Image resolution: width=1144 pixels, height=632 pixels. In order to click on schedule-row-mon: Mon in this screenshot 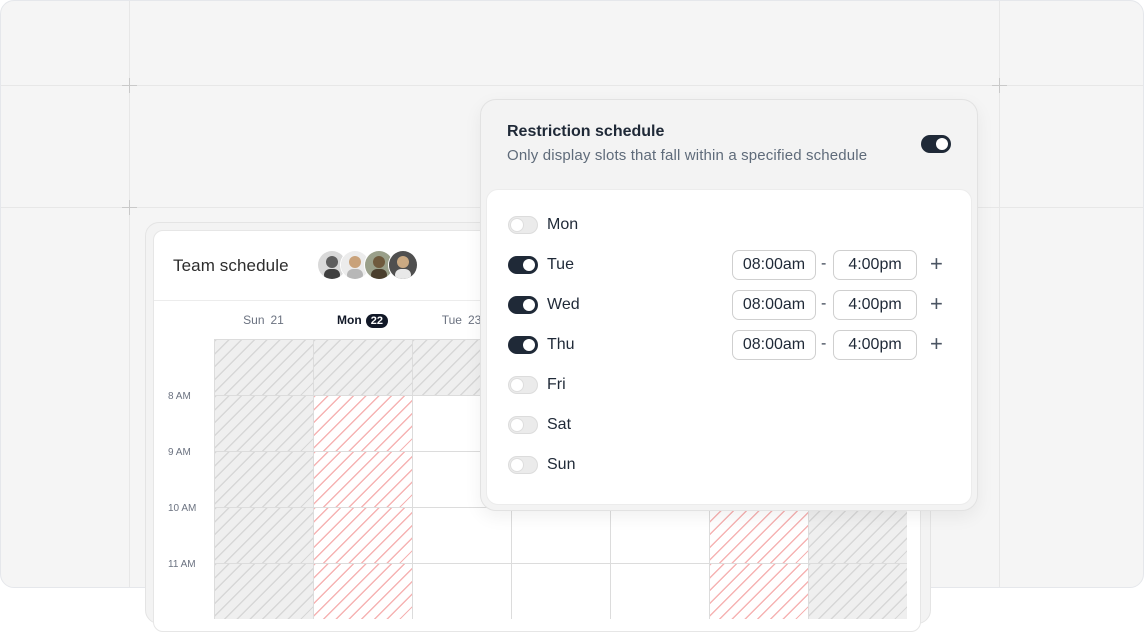, I will do `click(733, 225)`.